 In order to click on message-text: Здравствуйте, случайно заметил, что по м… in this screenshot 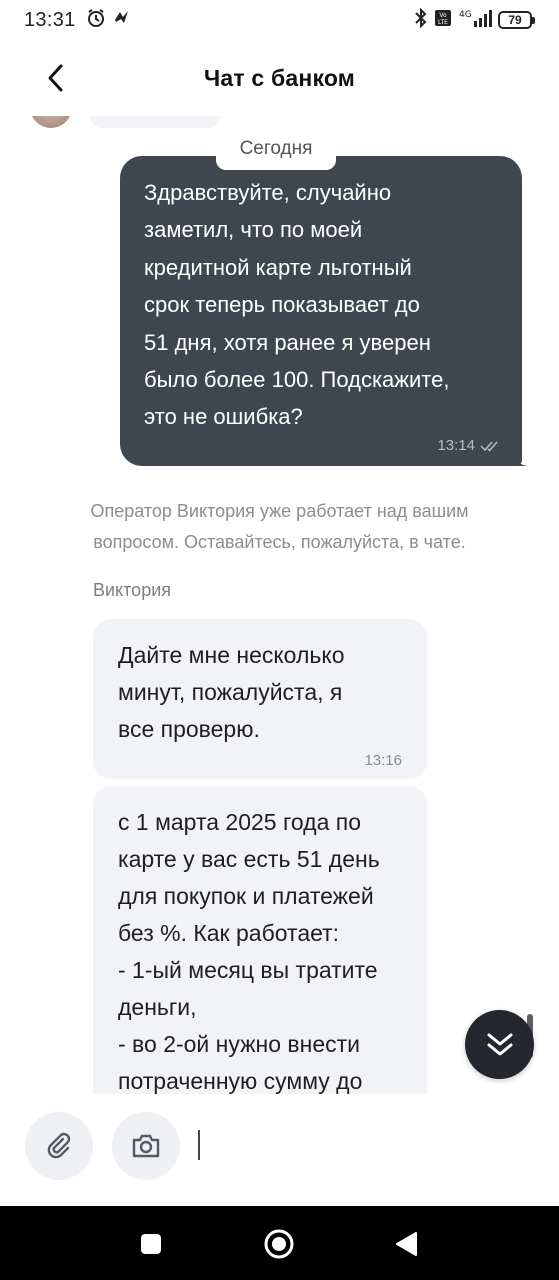, I will do `click(297, 305)`.